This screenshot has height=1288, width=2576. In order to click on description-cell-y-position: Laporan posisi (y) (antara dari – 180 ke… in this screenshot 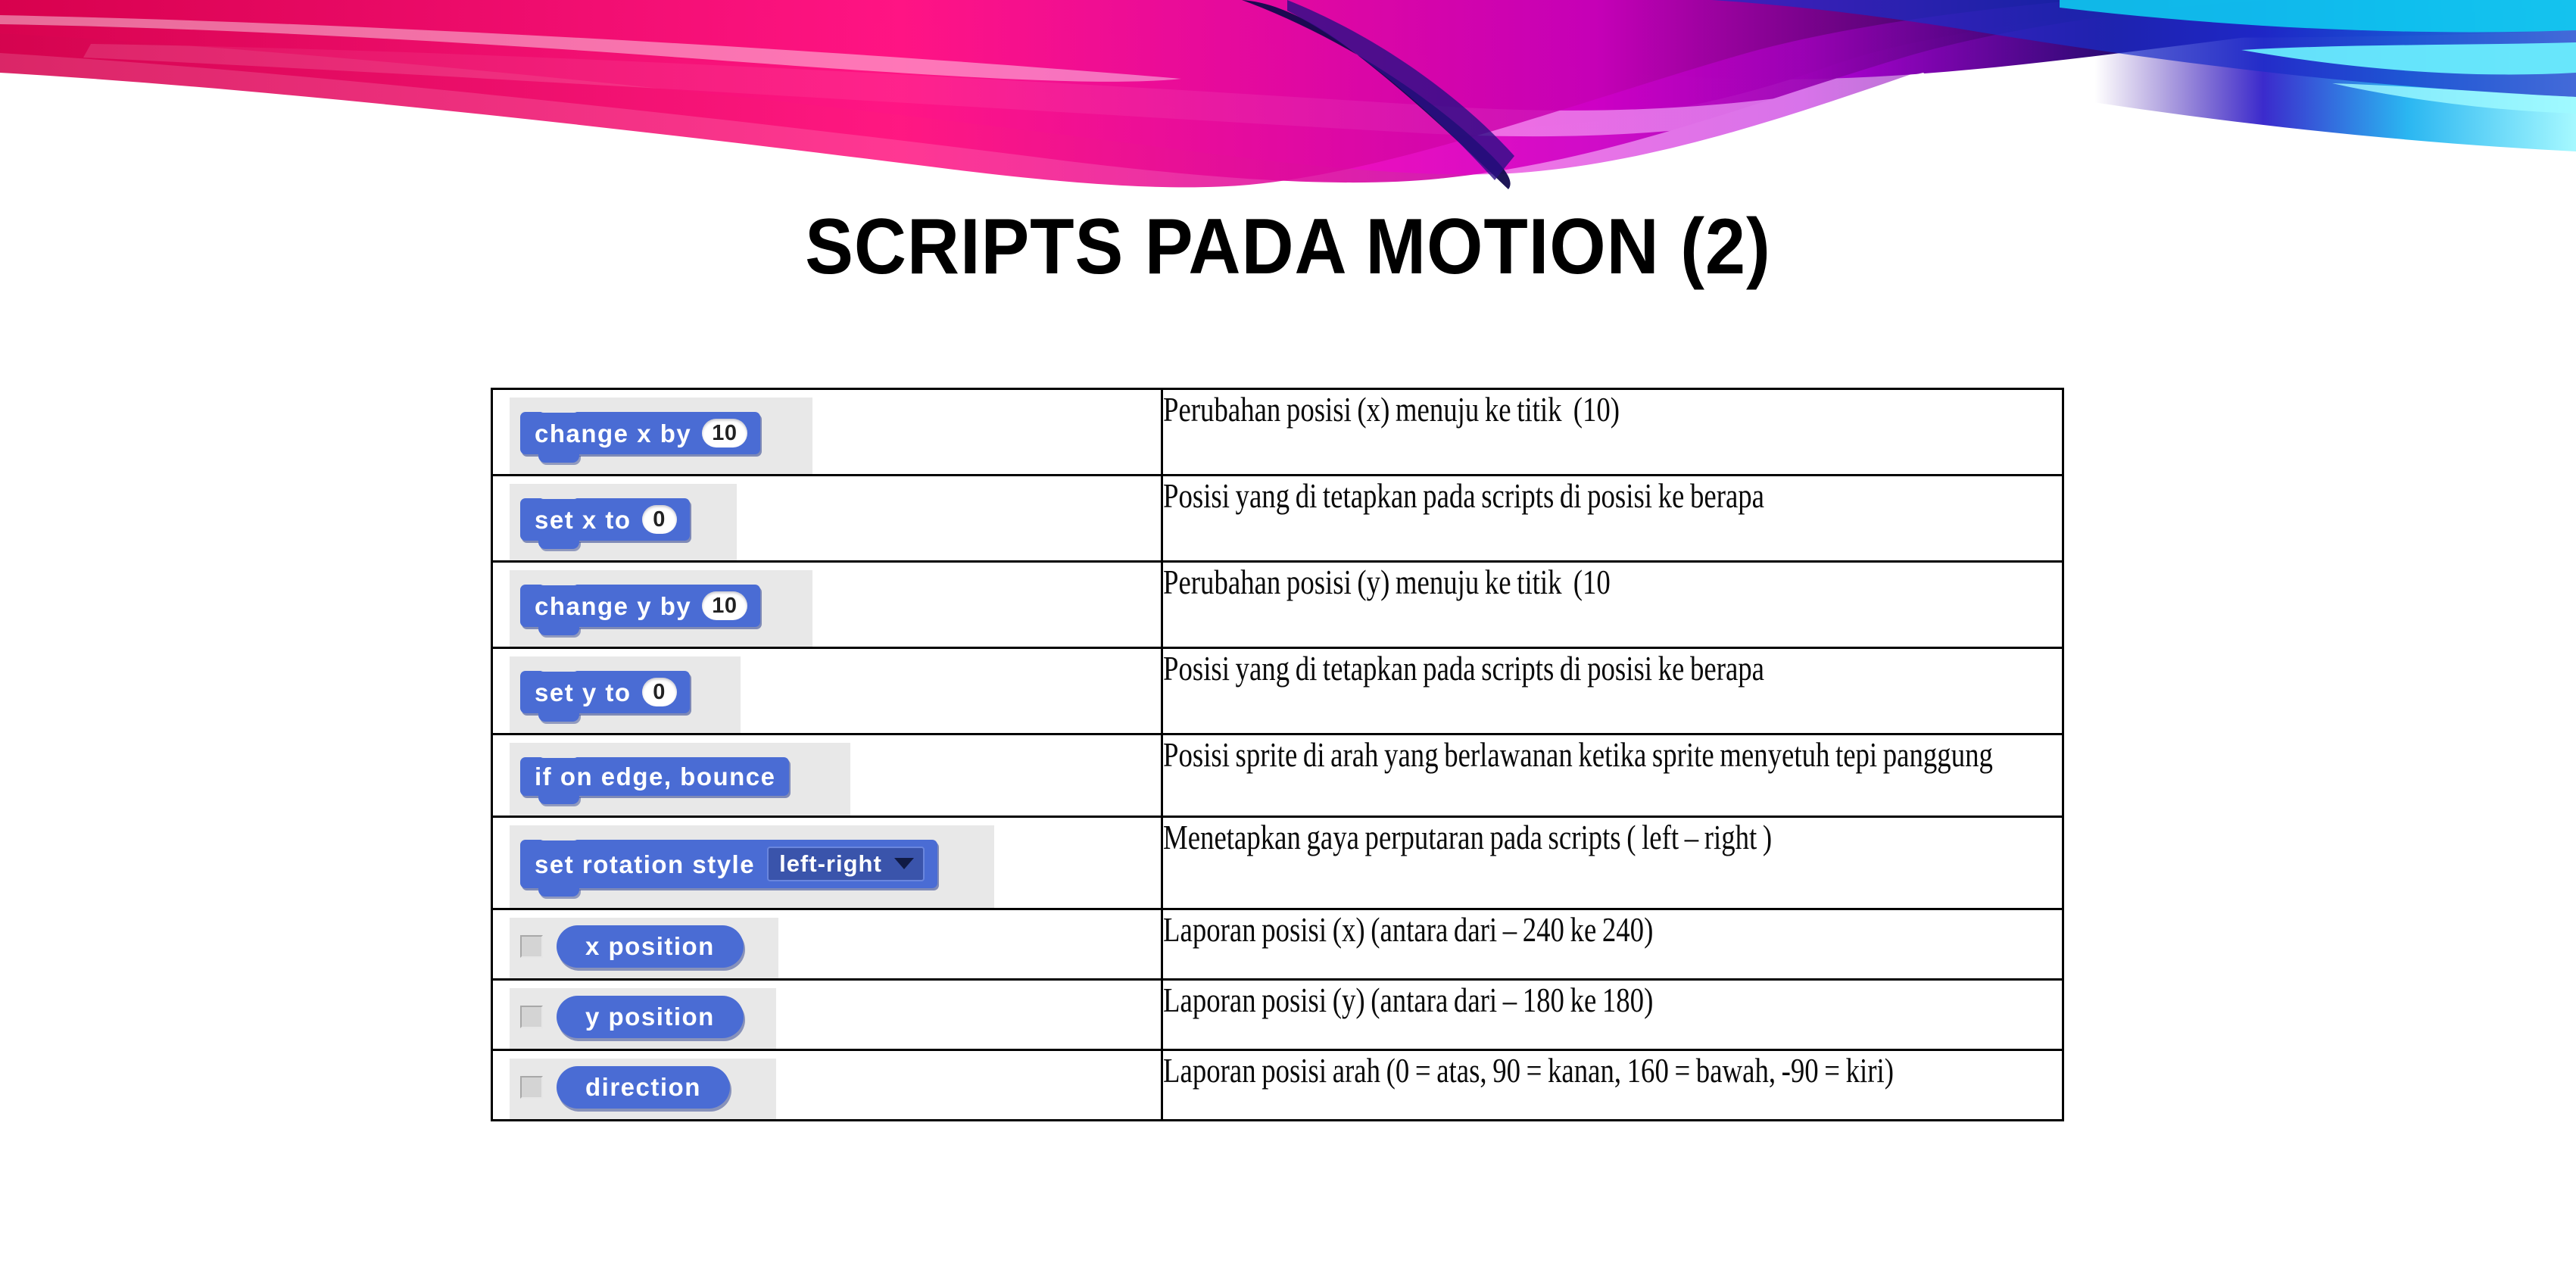, I will do `click(1612, 1014)`.